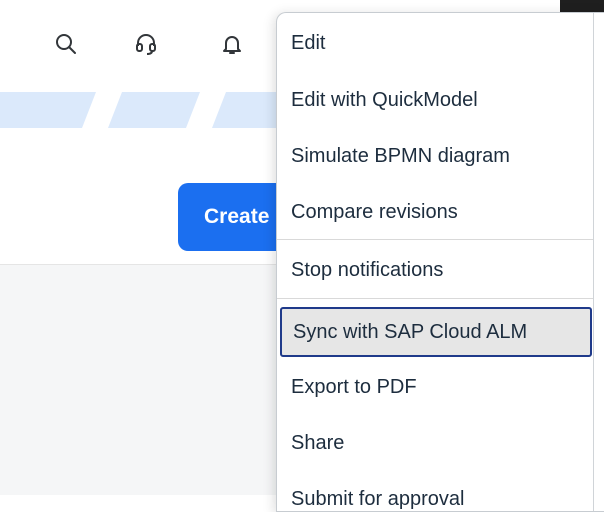  I want to click on headset-icon, so click(146, 44).